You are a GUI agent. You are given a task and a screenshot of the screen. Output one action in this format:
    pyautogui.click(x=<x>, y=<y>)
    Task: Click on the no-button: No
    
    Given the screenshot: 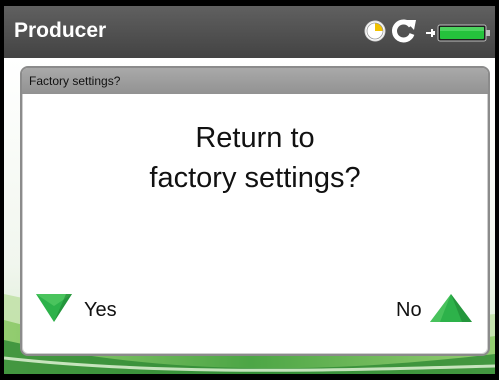 What is the action you would take?
    pyautogui.click(x=432, y=310)
    